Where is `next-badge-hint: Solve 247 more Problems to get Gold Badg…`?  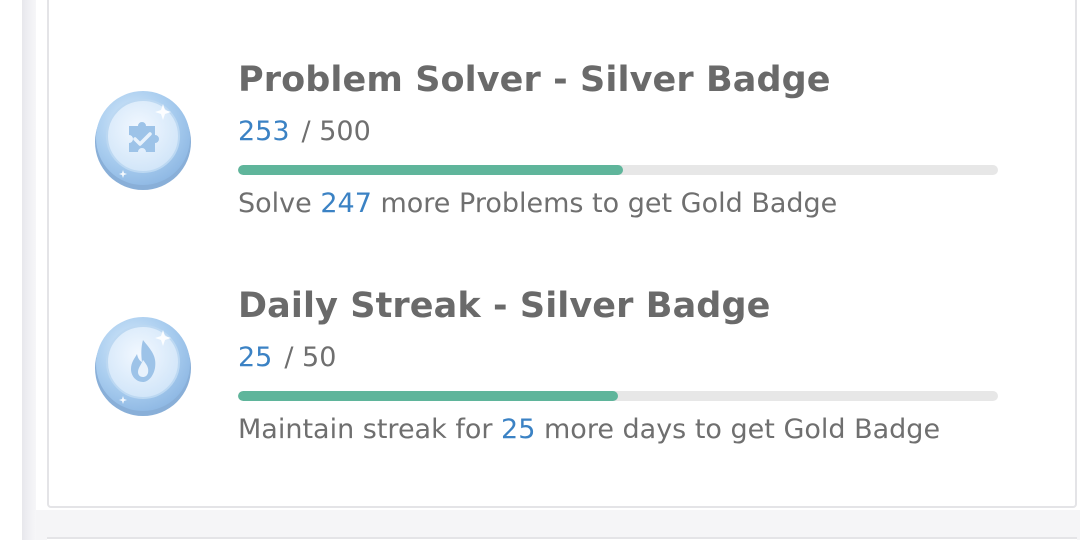
next-badge-hint: Solve 247 more Problems to get Gold Badg… is located at coordinates (537, 203).